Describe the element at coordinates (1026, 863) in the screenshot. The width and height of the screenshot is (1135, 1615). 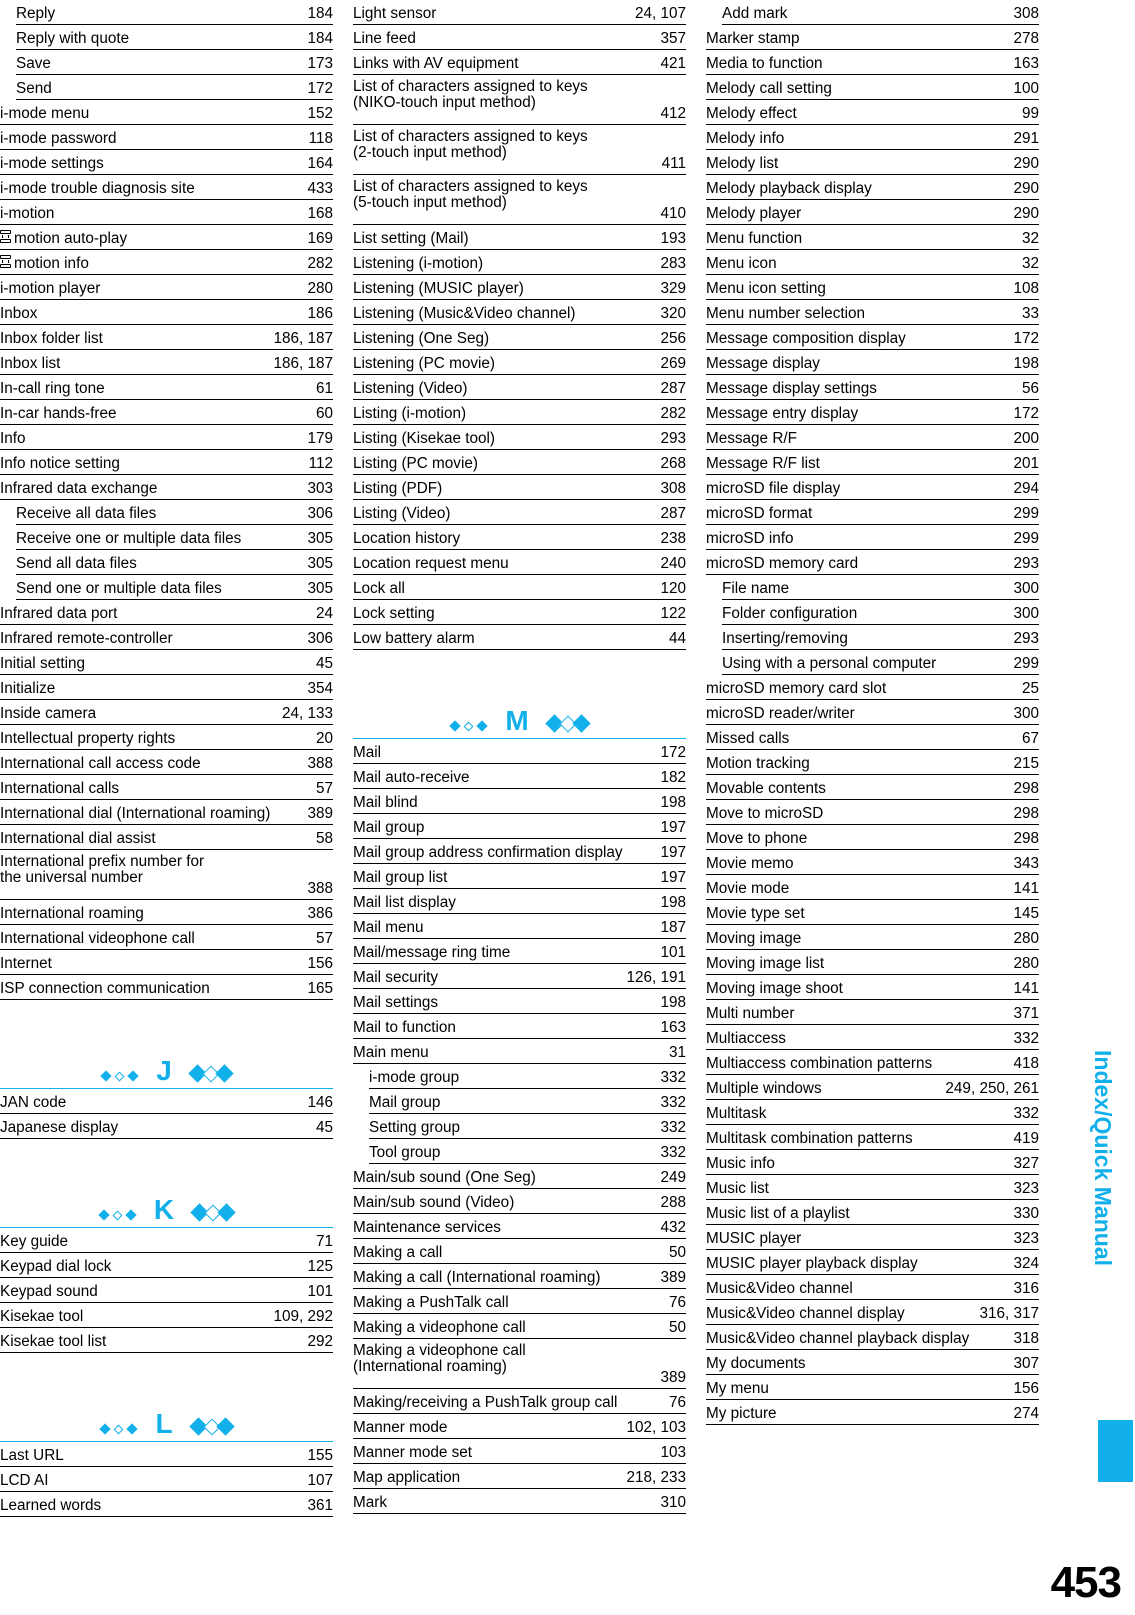
I see `index-entry-pages: 343` at that location.